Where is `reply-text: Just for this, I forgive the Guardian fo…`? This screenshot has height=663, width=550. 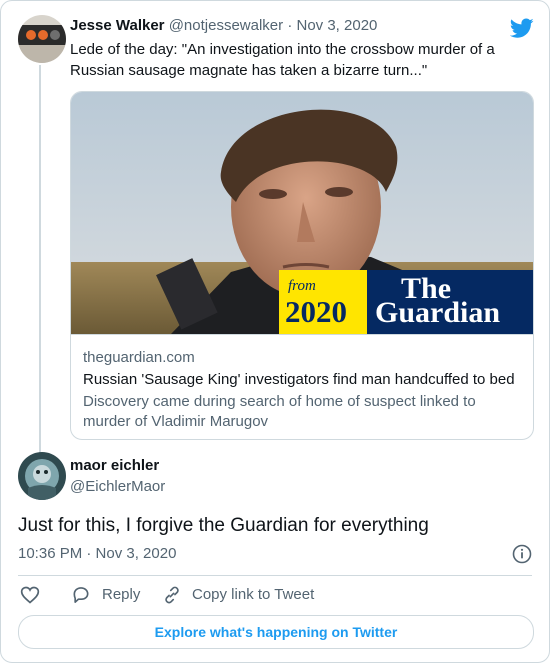 reply-text: Just for this, I forgive the Guardian fo… is located at coordinates (223, 525).